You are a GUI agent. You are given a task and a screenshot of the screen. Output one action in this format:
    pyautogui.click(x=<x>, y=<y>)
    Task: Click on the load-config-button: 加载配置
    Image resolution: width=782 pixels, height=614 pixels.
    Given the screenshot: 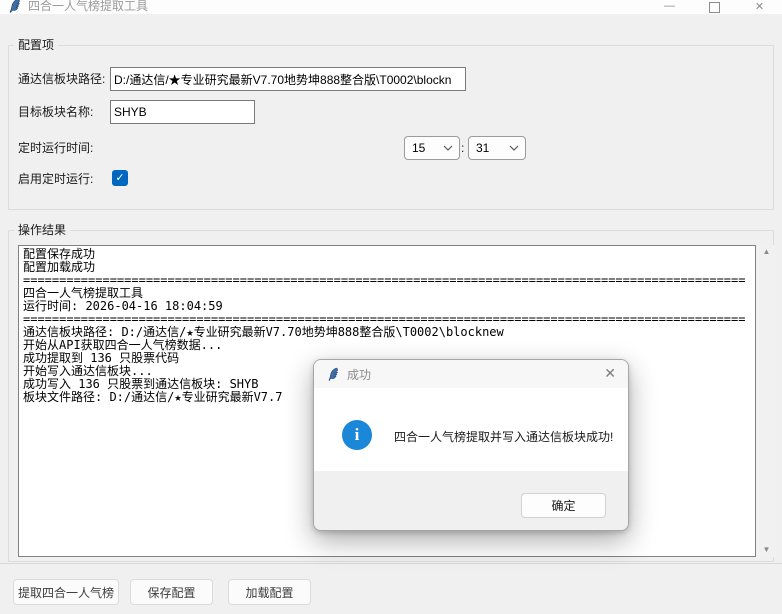 What is the action you would take?
    pyautogui.click(x=269, y=592)
    